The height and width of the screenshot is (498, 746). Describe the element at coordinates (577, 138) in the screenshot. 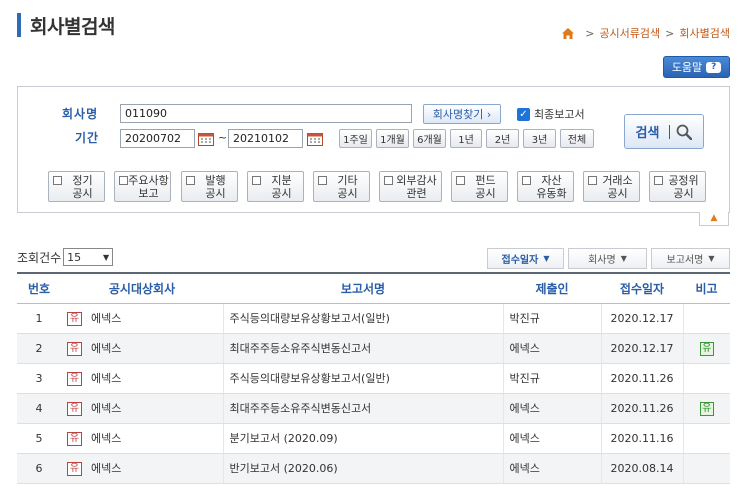

I see `period-all-button: 전체` at that location.